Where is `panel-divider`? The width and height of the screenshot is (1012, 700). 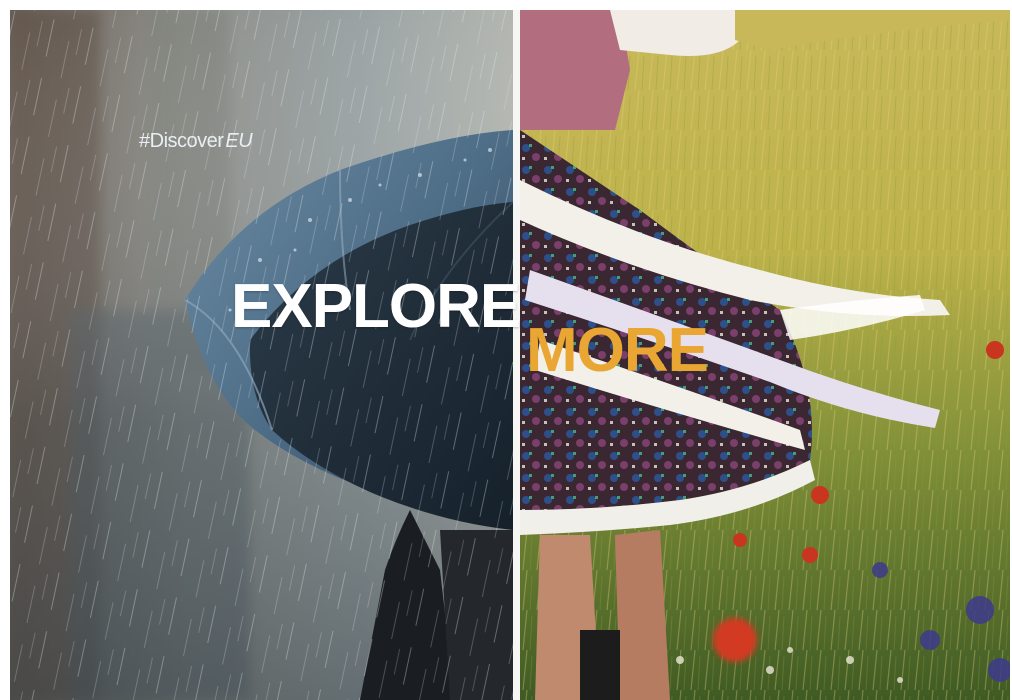 panel-divider is located at coordinates (516, 355).